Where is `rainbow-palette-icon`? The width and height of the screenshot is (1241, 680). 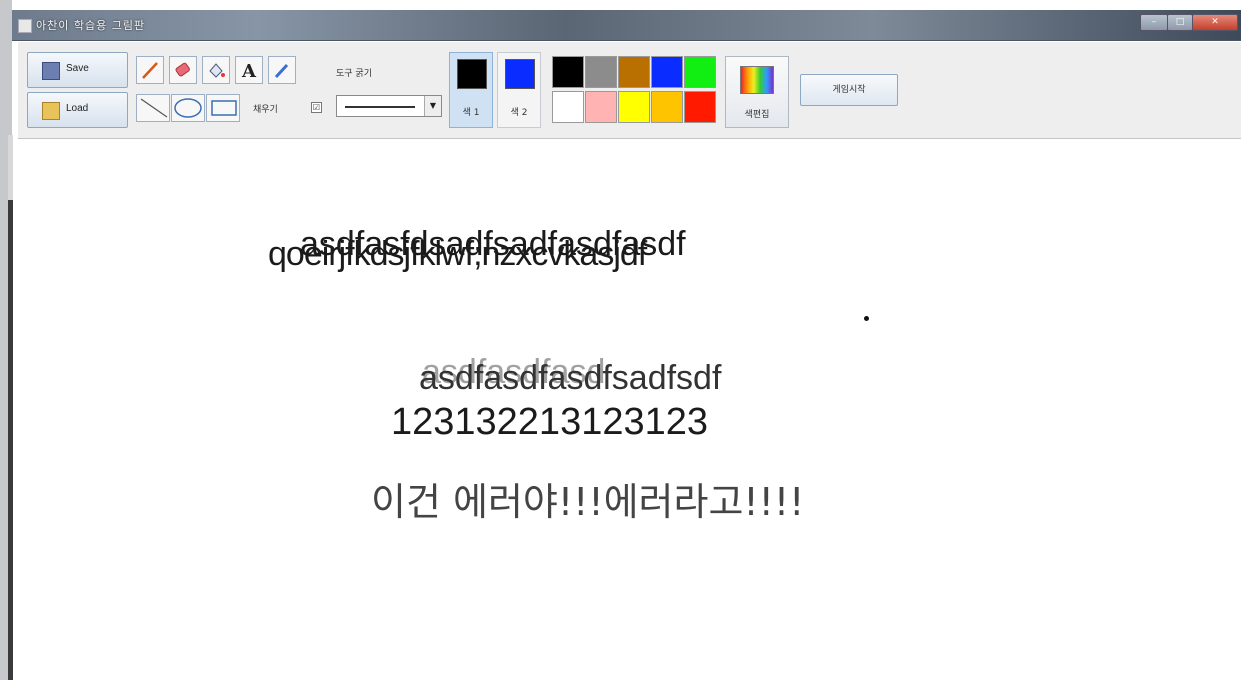
rainbow-palette-icon is located at coordinates (757, 80).